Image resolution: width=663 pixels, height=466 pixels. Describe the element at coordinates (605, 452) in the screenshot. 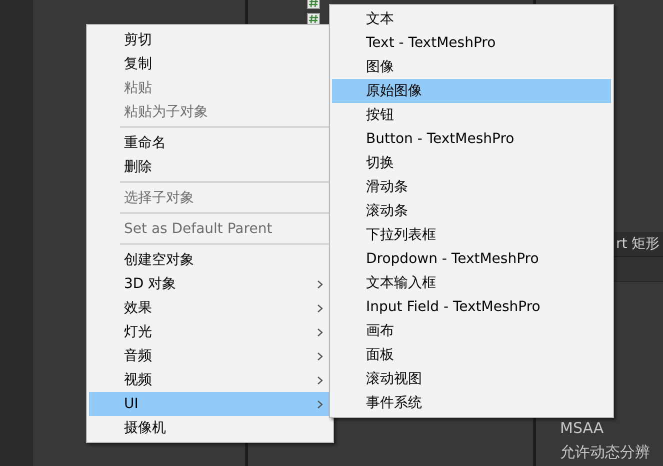

I see `field-label: 允许动态分辨` at that location.